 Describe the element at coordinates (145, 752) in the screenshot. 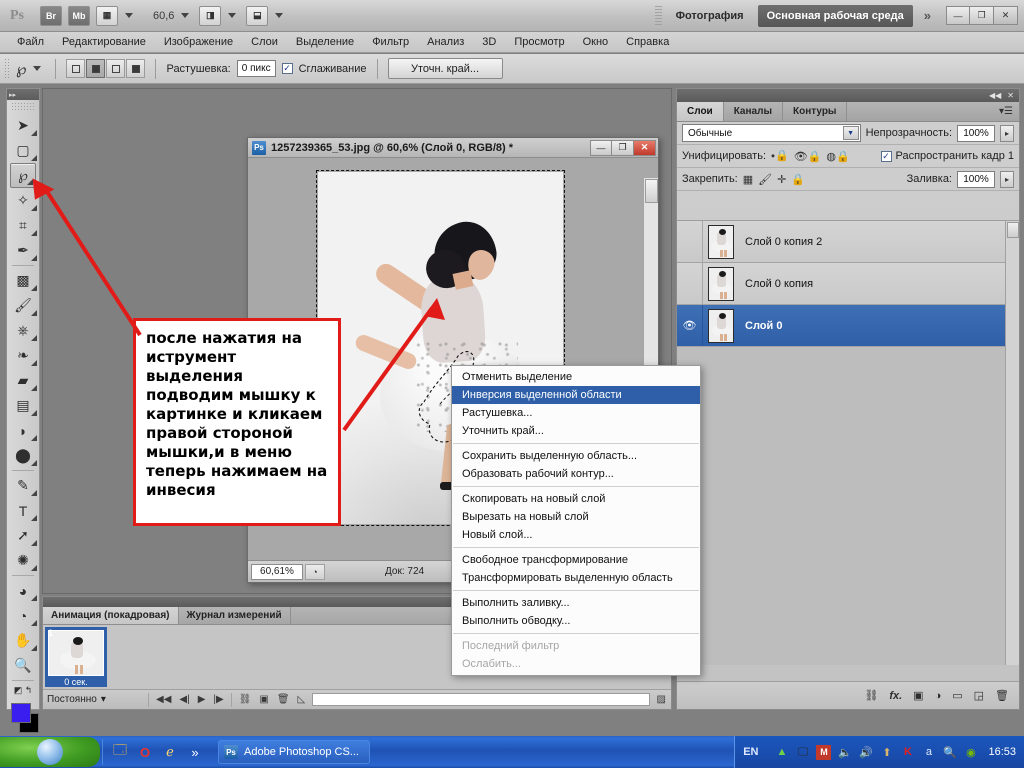

I see `opera-icon: O` at that location.